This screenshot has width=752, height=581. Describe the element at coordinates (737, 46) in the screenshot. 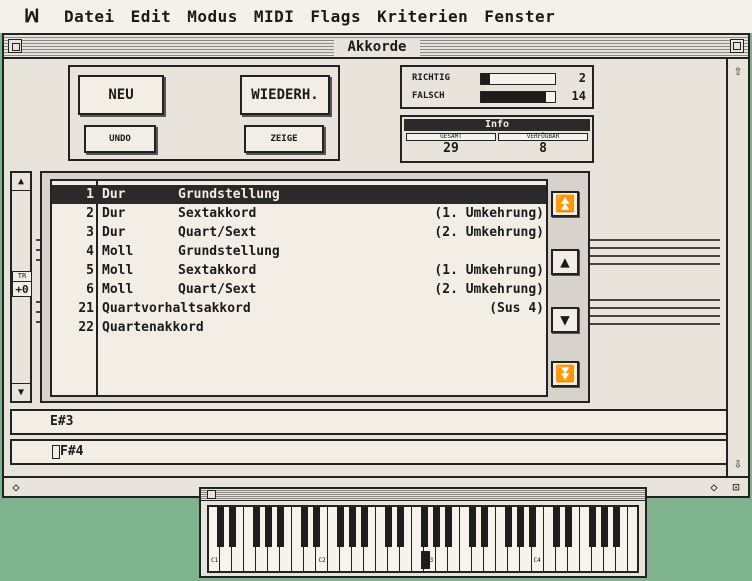

I see `zoom-box-icon` at that location.